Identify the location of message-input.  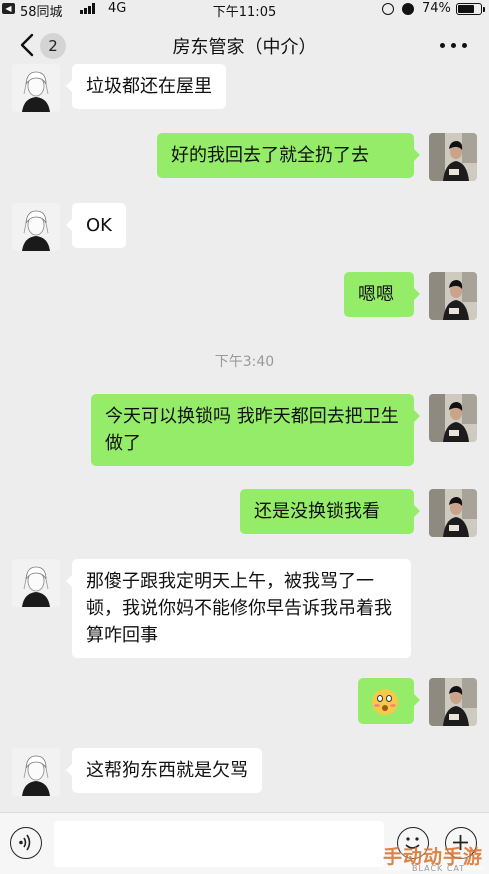
(219, 844).